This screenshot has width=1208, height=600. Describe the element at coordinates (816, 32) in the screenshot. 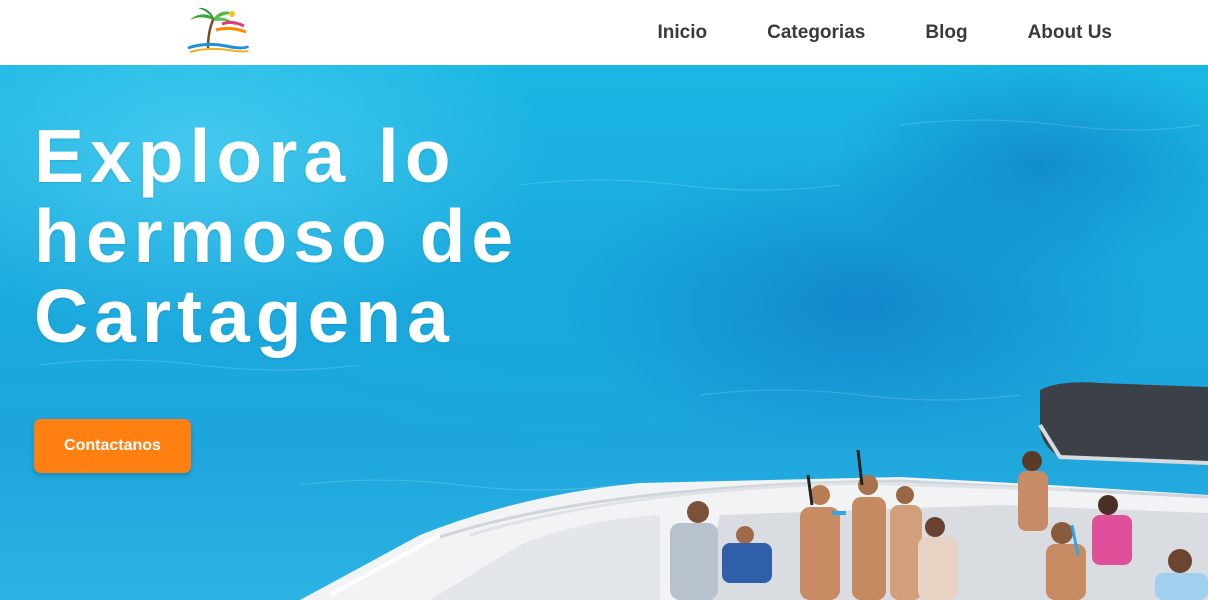

I see `nav-categorias: Categorias` at that location.